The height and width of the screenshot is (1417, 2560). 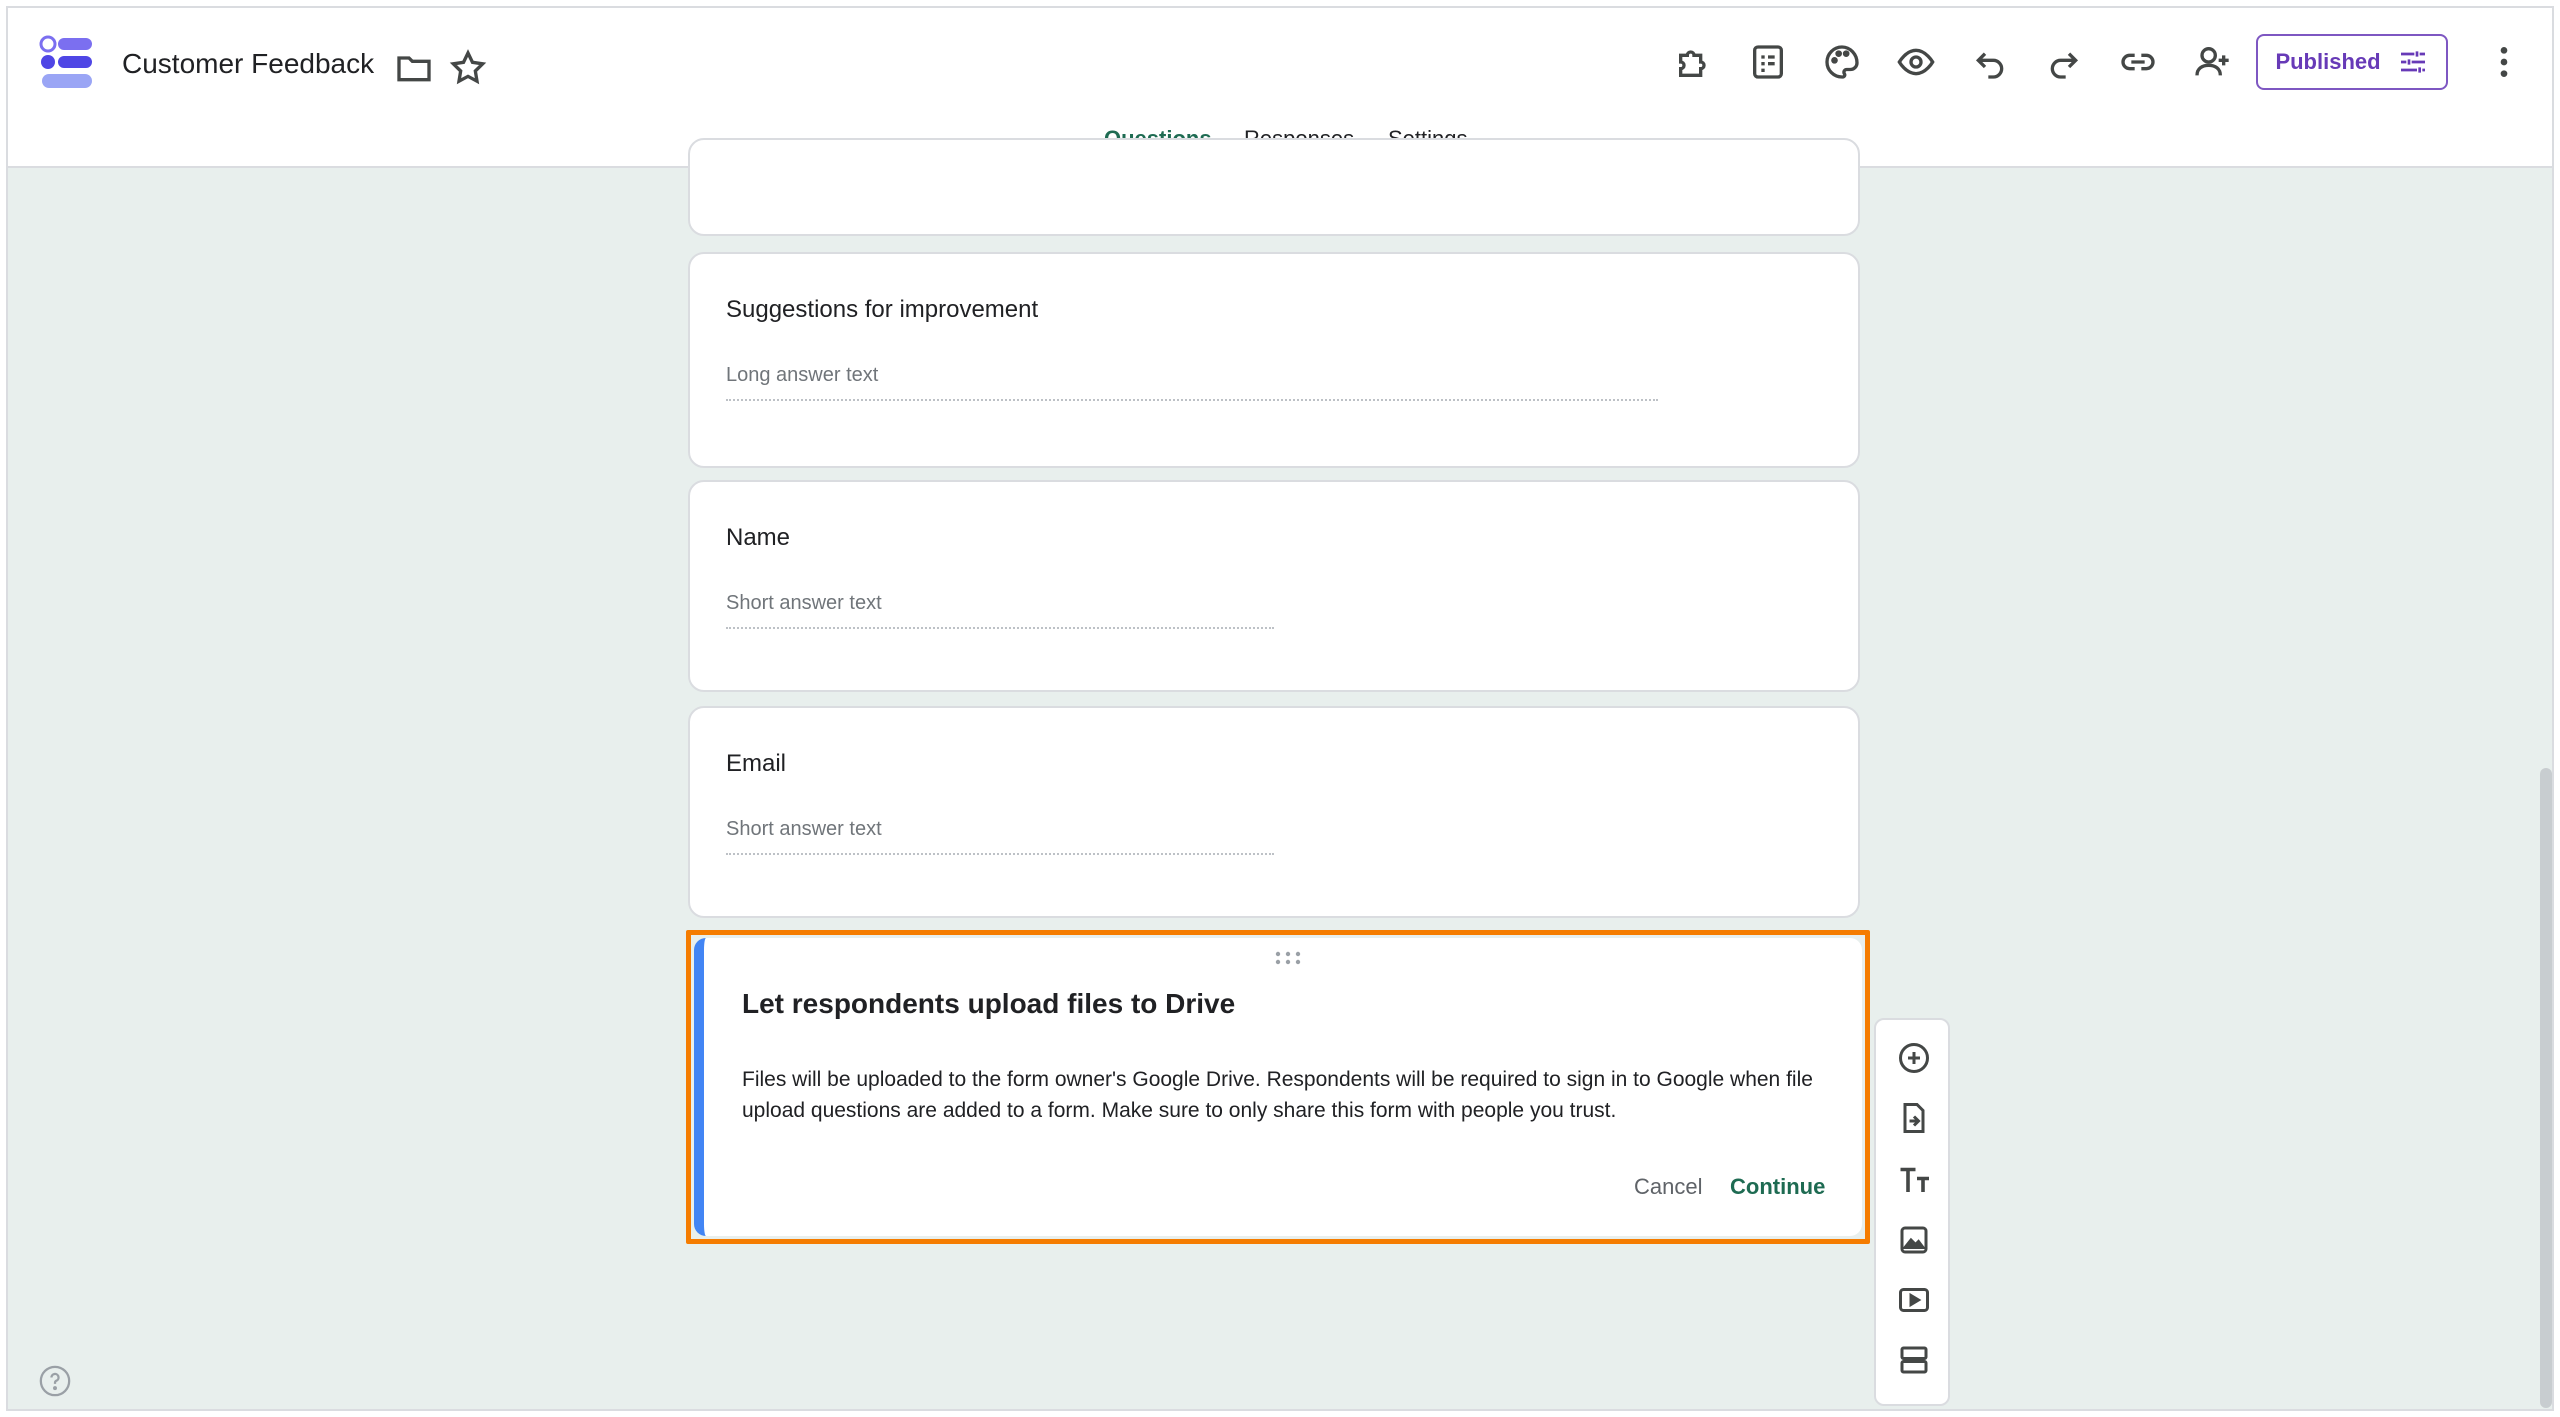 I want to click on folder-icon, so click(x=414, y=68).